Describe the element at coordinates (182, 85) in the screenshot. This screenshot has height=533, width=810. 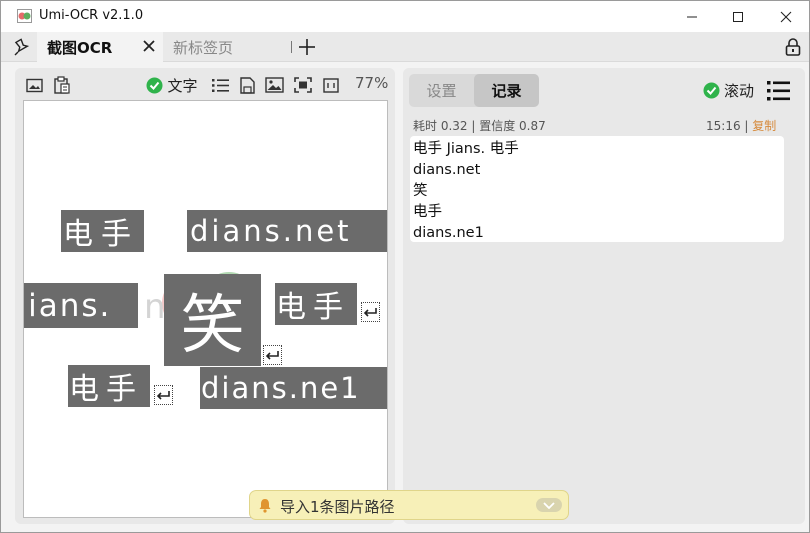
I see `show-text-label: 文字` at that location.